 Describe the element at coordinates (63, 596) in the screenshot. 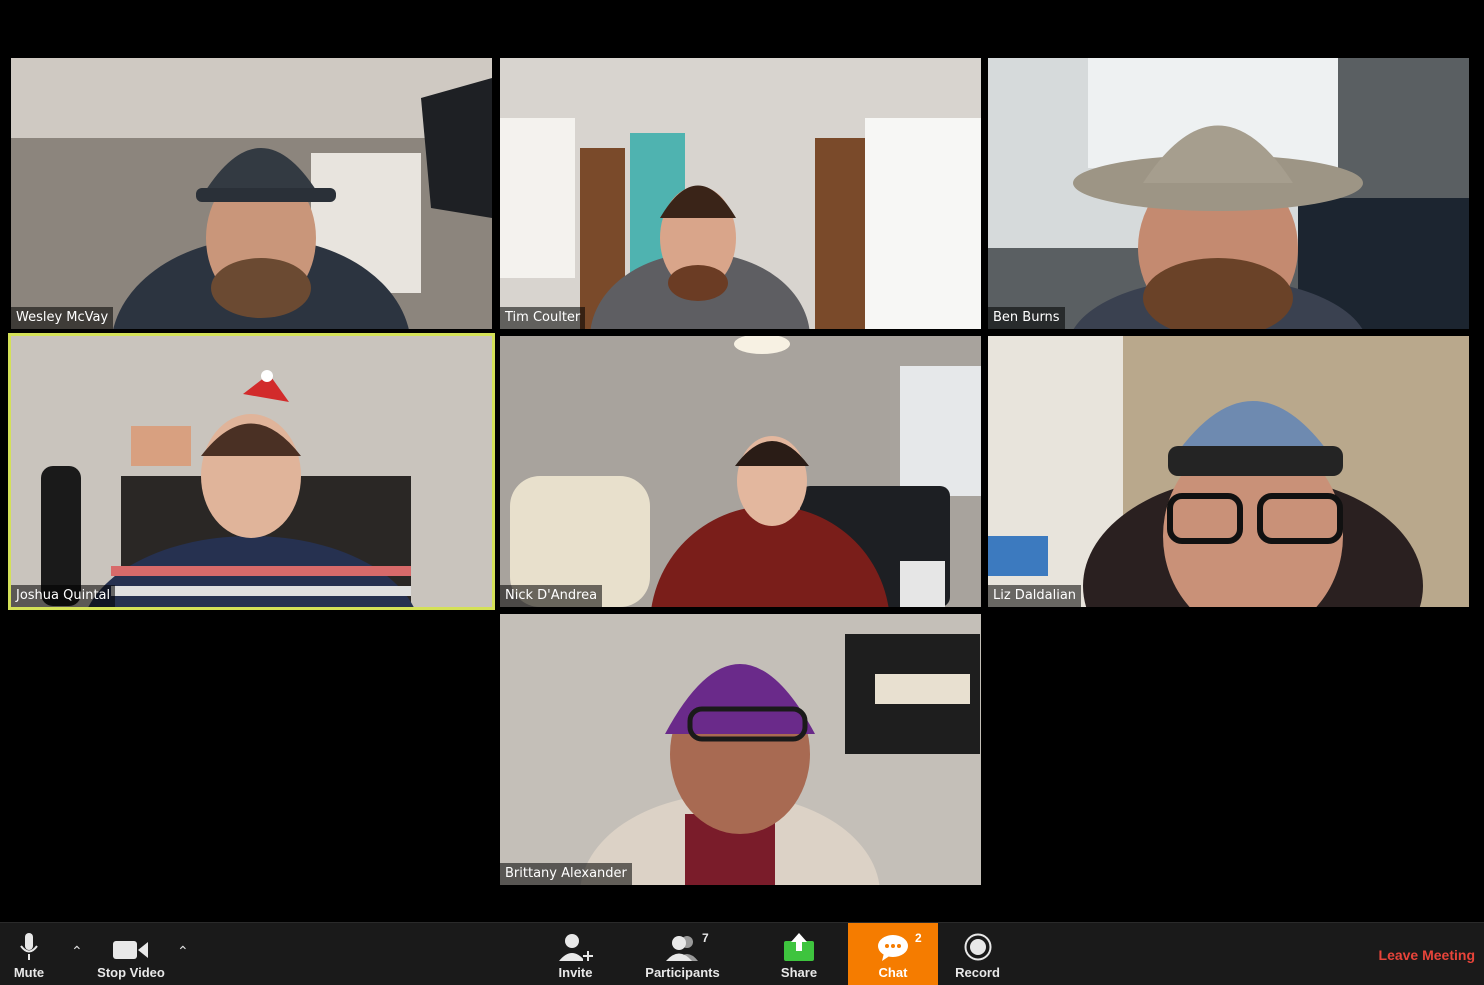

I see `participant-name: Joshua Quintal` at that location.